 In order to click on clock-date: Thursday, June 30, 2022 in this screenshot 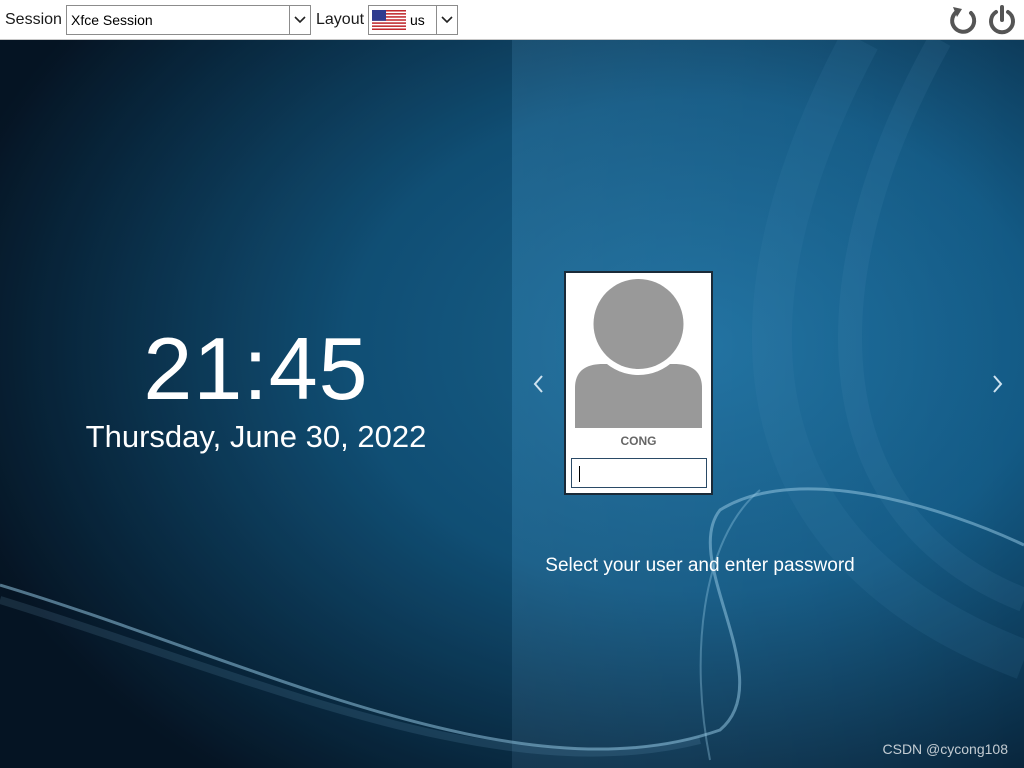, I will do `click(256, 436)`.